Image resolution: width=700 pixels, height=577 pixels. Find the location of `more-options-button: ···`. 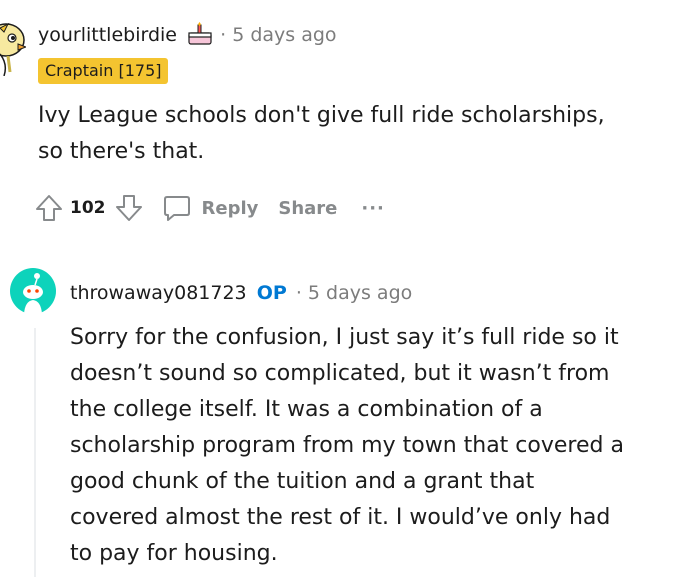

more-options-button: ··· is located at coordinates (373, 208).